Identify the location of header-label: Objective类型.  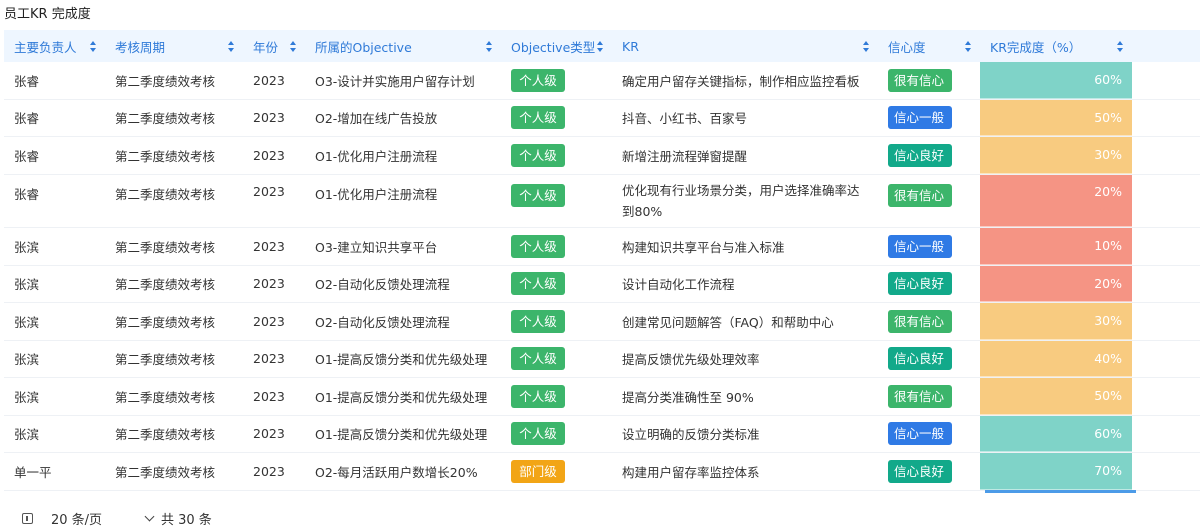
(553, 47).